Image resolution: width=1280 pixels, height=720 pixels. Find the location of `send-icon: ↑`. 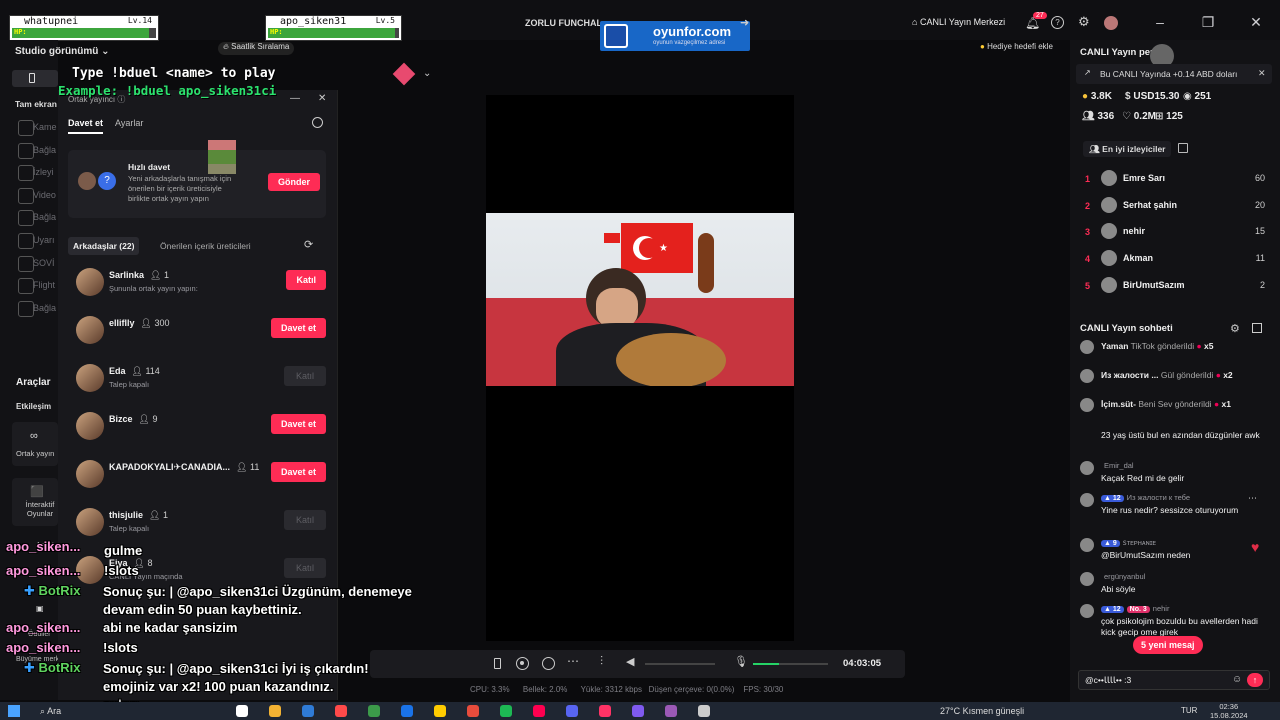

send-icon: ↑ is located at coordinates (1255, 680).